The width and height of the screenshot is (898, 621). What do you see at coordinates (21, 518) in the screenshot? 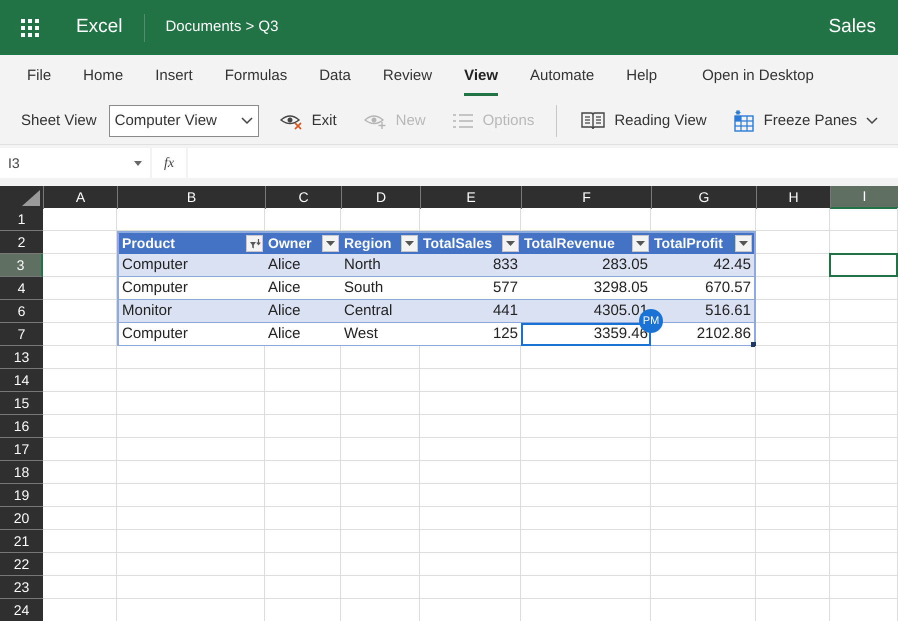
I see `row-header: 20` at bounding box center [21, 518].